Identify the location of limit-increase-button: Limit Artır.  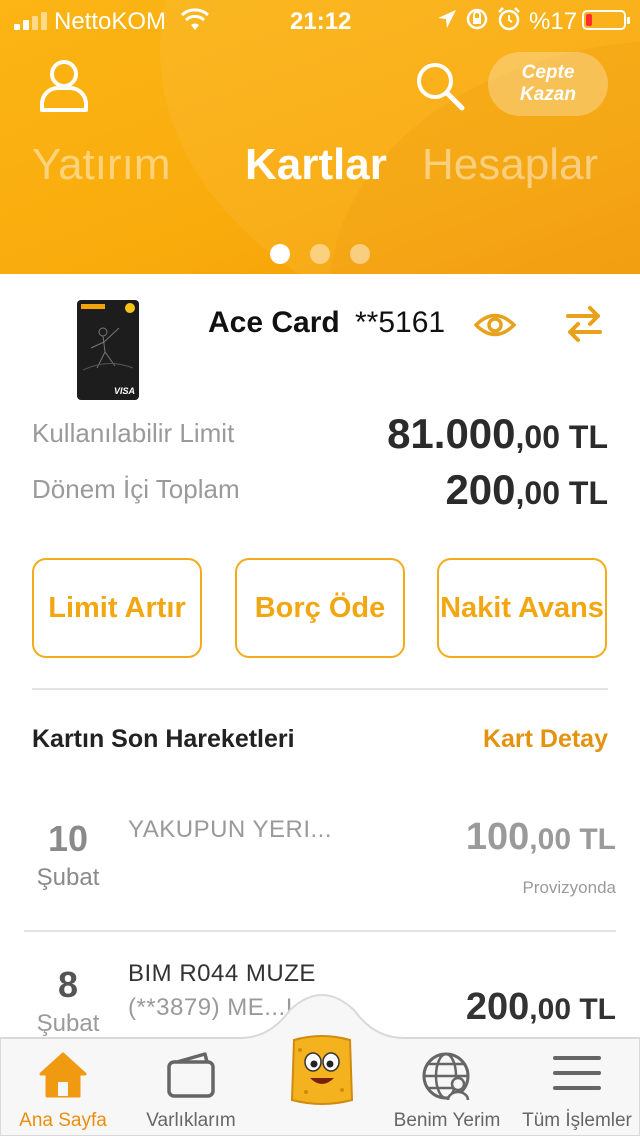
(117, 608).